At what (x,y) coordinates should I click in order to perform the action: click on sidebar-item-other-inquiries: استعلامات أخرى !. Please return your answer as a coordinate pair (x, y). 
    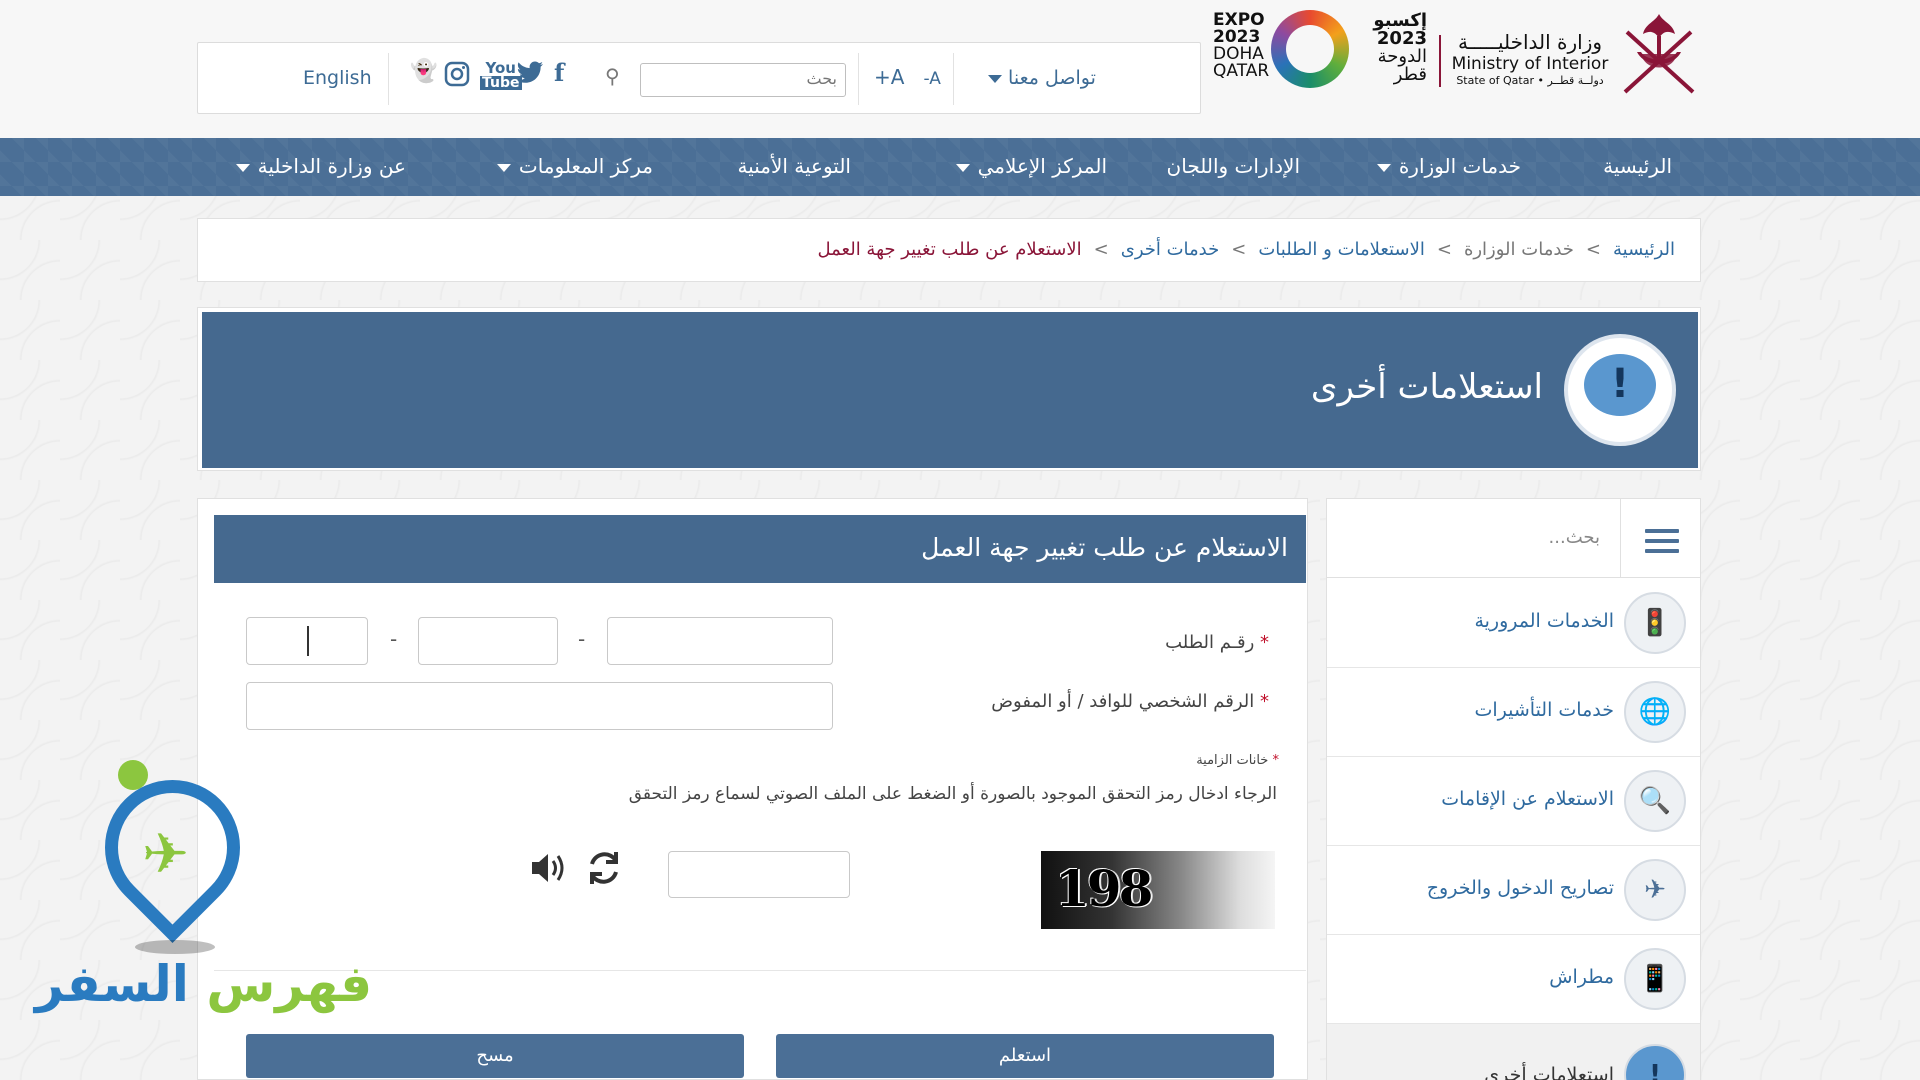
    Looking at the image, I should click on (1513, 1052).